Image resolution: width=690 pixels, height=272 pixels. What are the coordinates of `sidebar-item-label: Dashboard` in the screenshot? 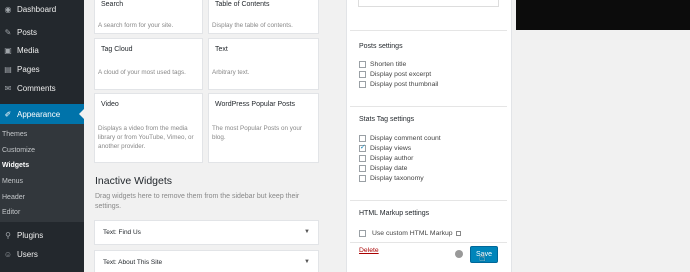 It's located at (37, 9).